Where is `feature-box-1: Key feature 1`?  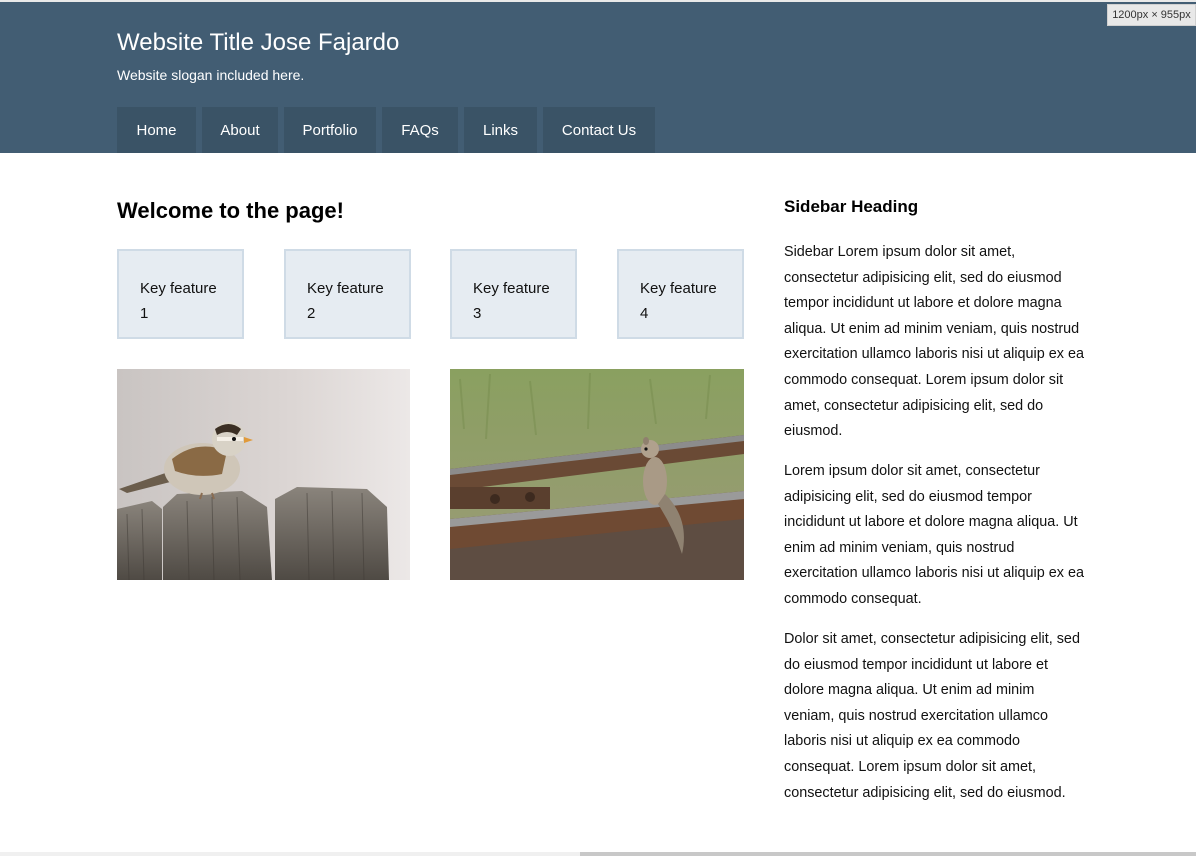 feature-box-1: Key feature 1 is located at coordinates (180, 294).